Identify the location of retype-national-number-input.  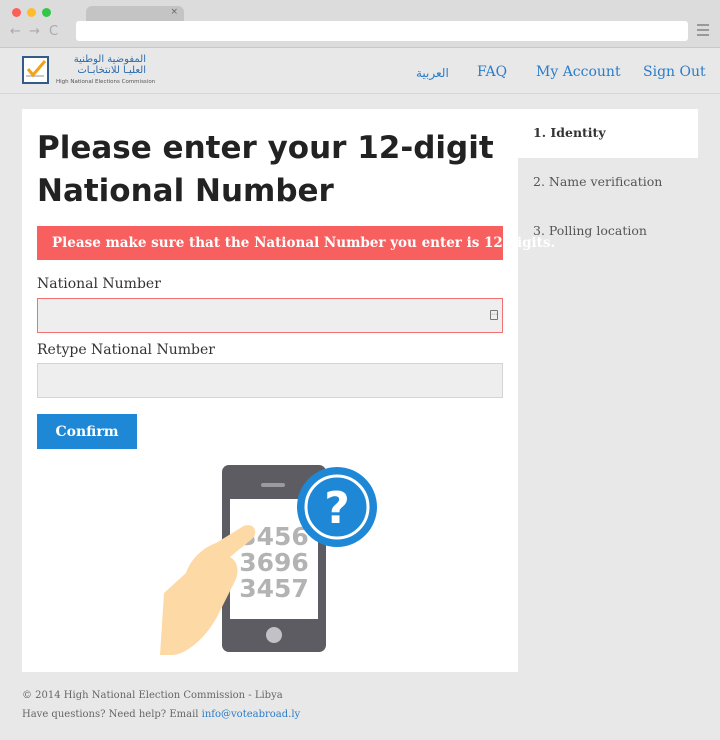
(270, 380).